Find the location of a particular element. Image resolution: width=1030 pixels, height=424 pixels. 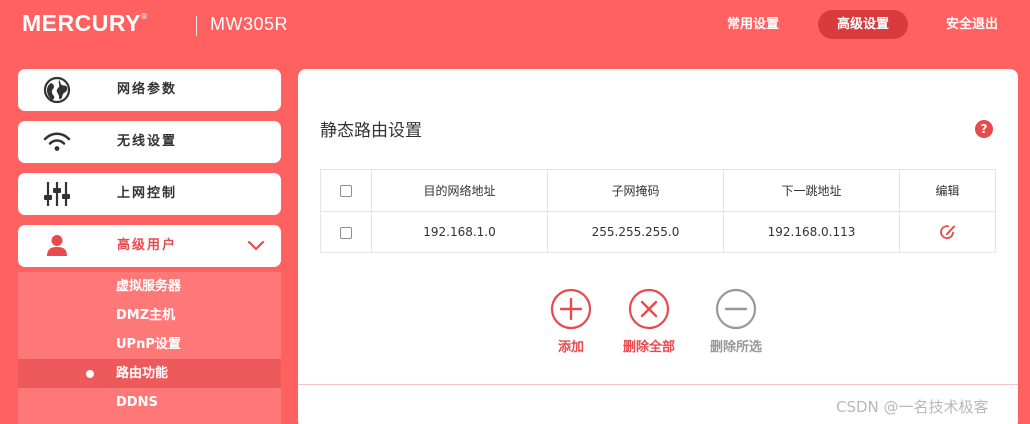

submenu-item-label: 虚拟服务器 is located at coordinates (149, 286).